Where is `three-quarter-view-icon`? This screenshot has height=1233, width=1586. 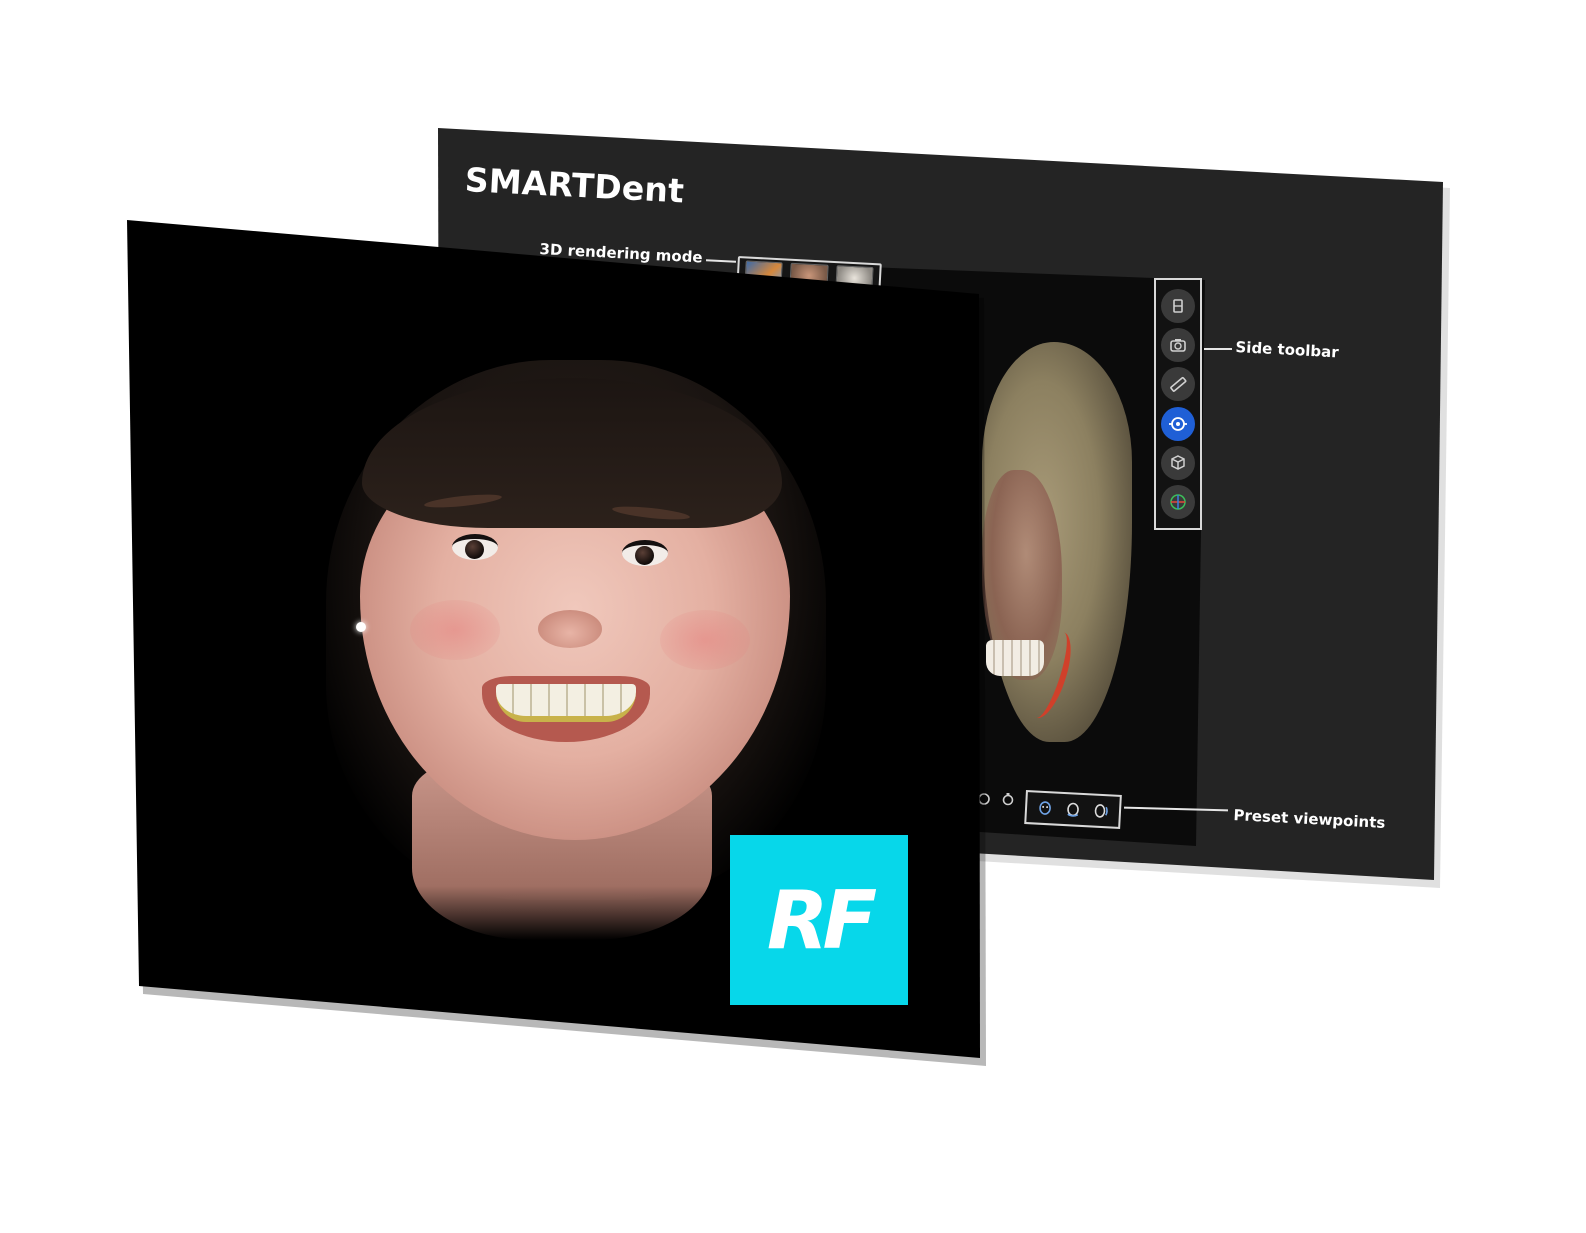
three-quarter-view-icon is located at coordinates (1101, 811).